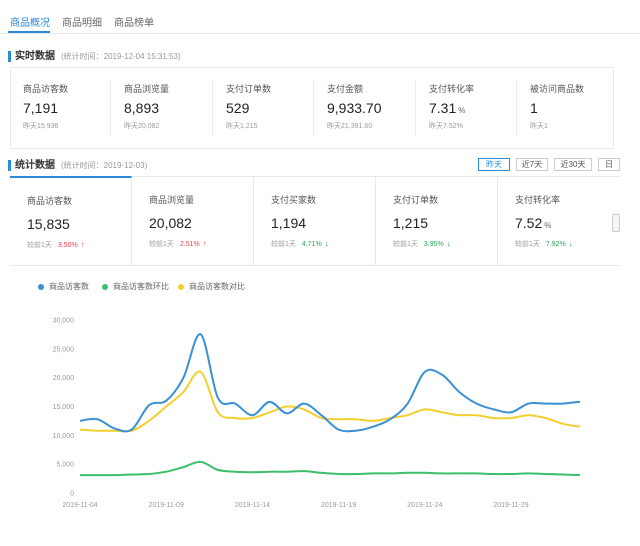  I want to click on series-line-visitors-mom, so click(330, 468).